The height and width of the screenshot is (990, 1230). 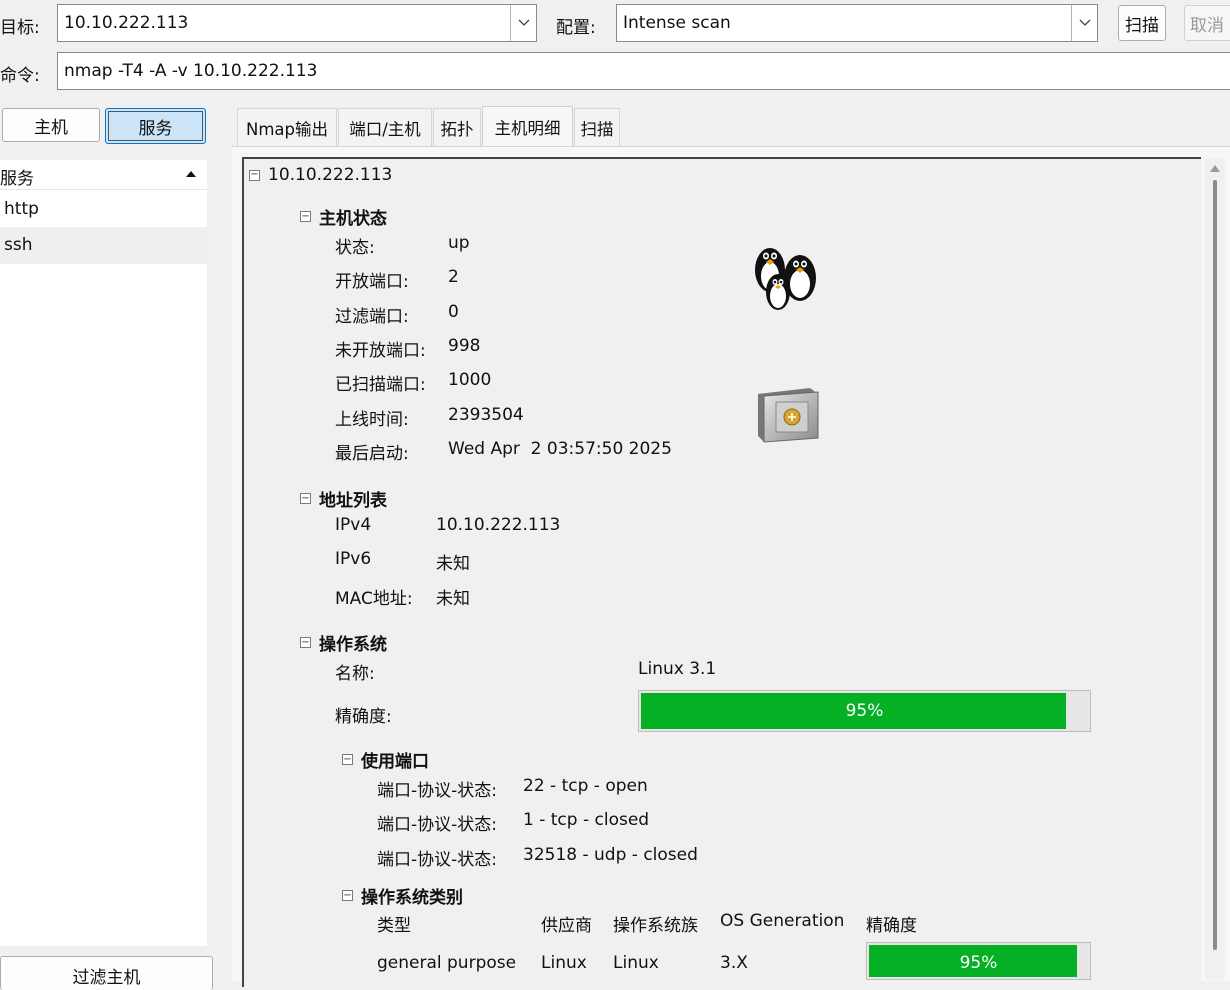 I want to click on tab-nmap-output: Nmap输出, so click(x=287, y=127).